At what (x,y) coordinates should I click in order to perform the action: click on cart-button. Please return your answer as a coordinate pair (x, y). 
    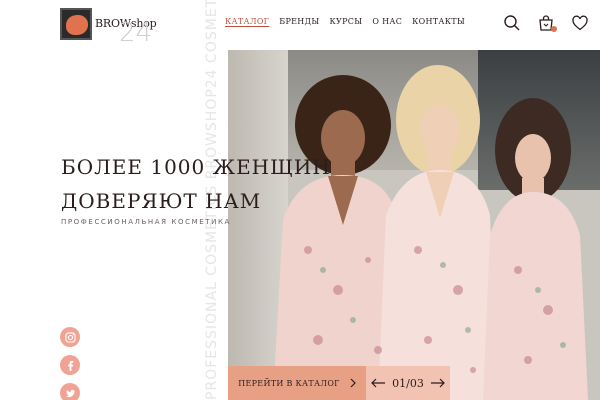
    Looking at the image, I should click on (547, 23).